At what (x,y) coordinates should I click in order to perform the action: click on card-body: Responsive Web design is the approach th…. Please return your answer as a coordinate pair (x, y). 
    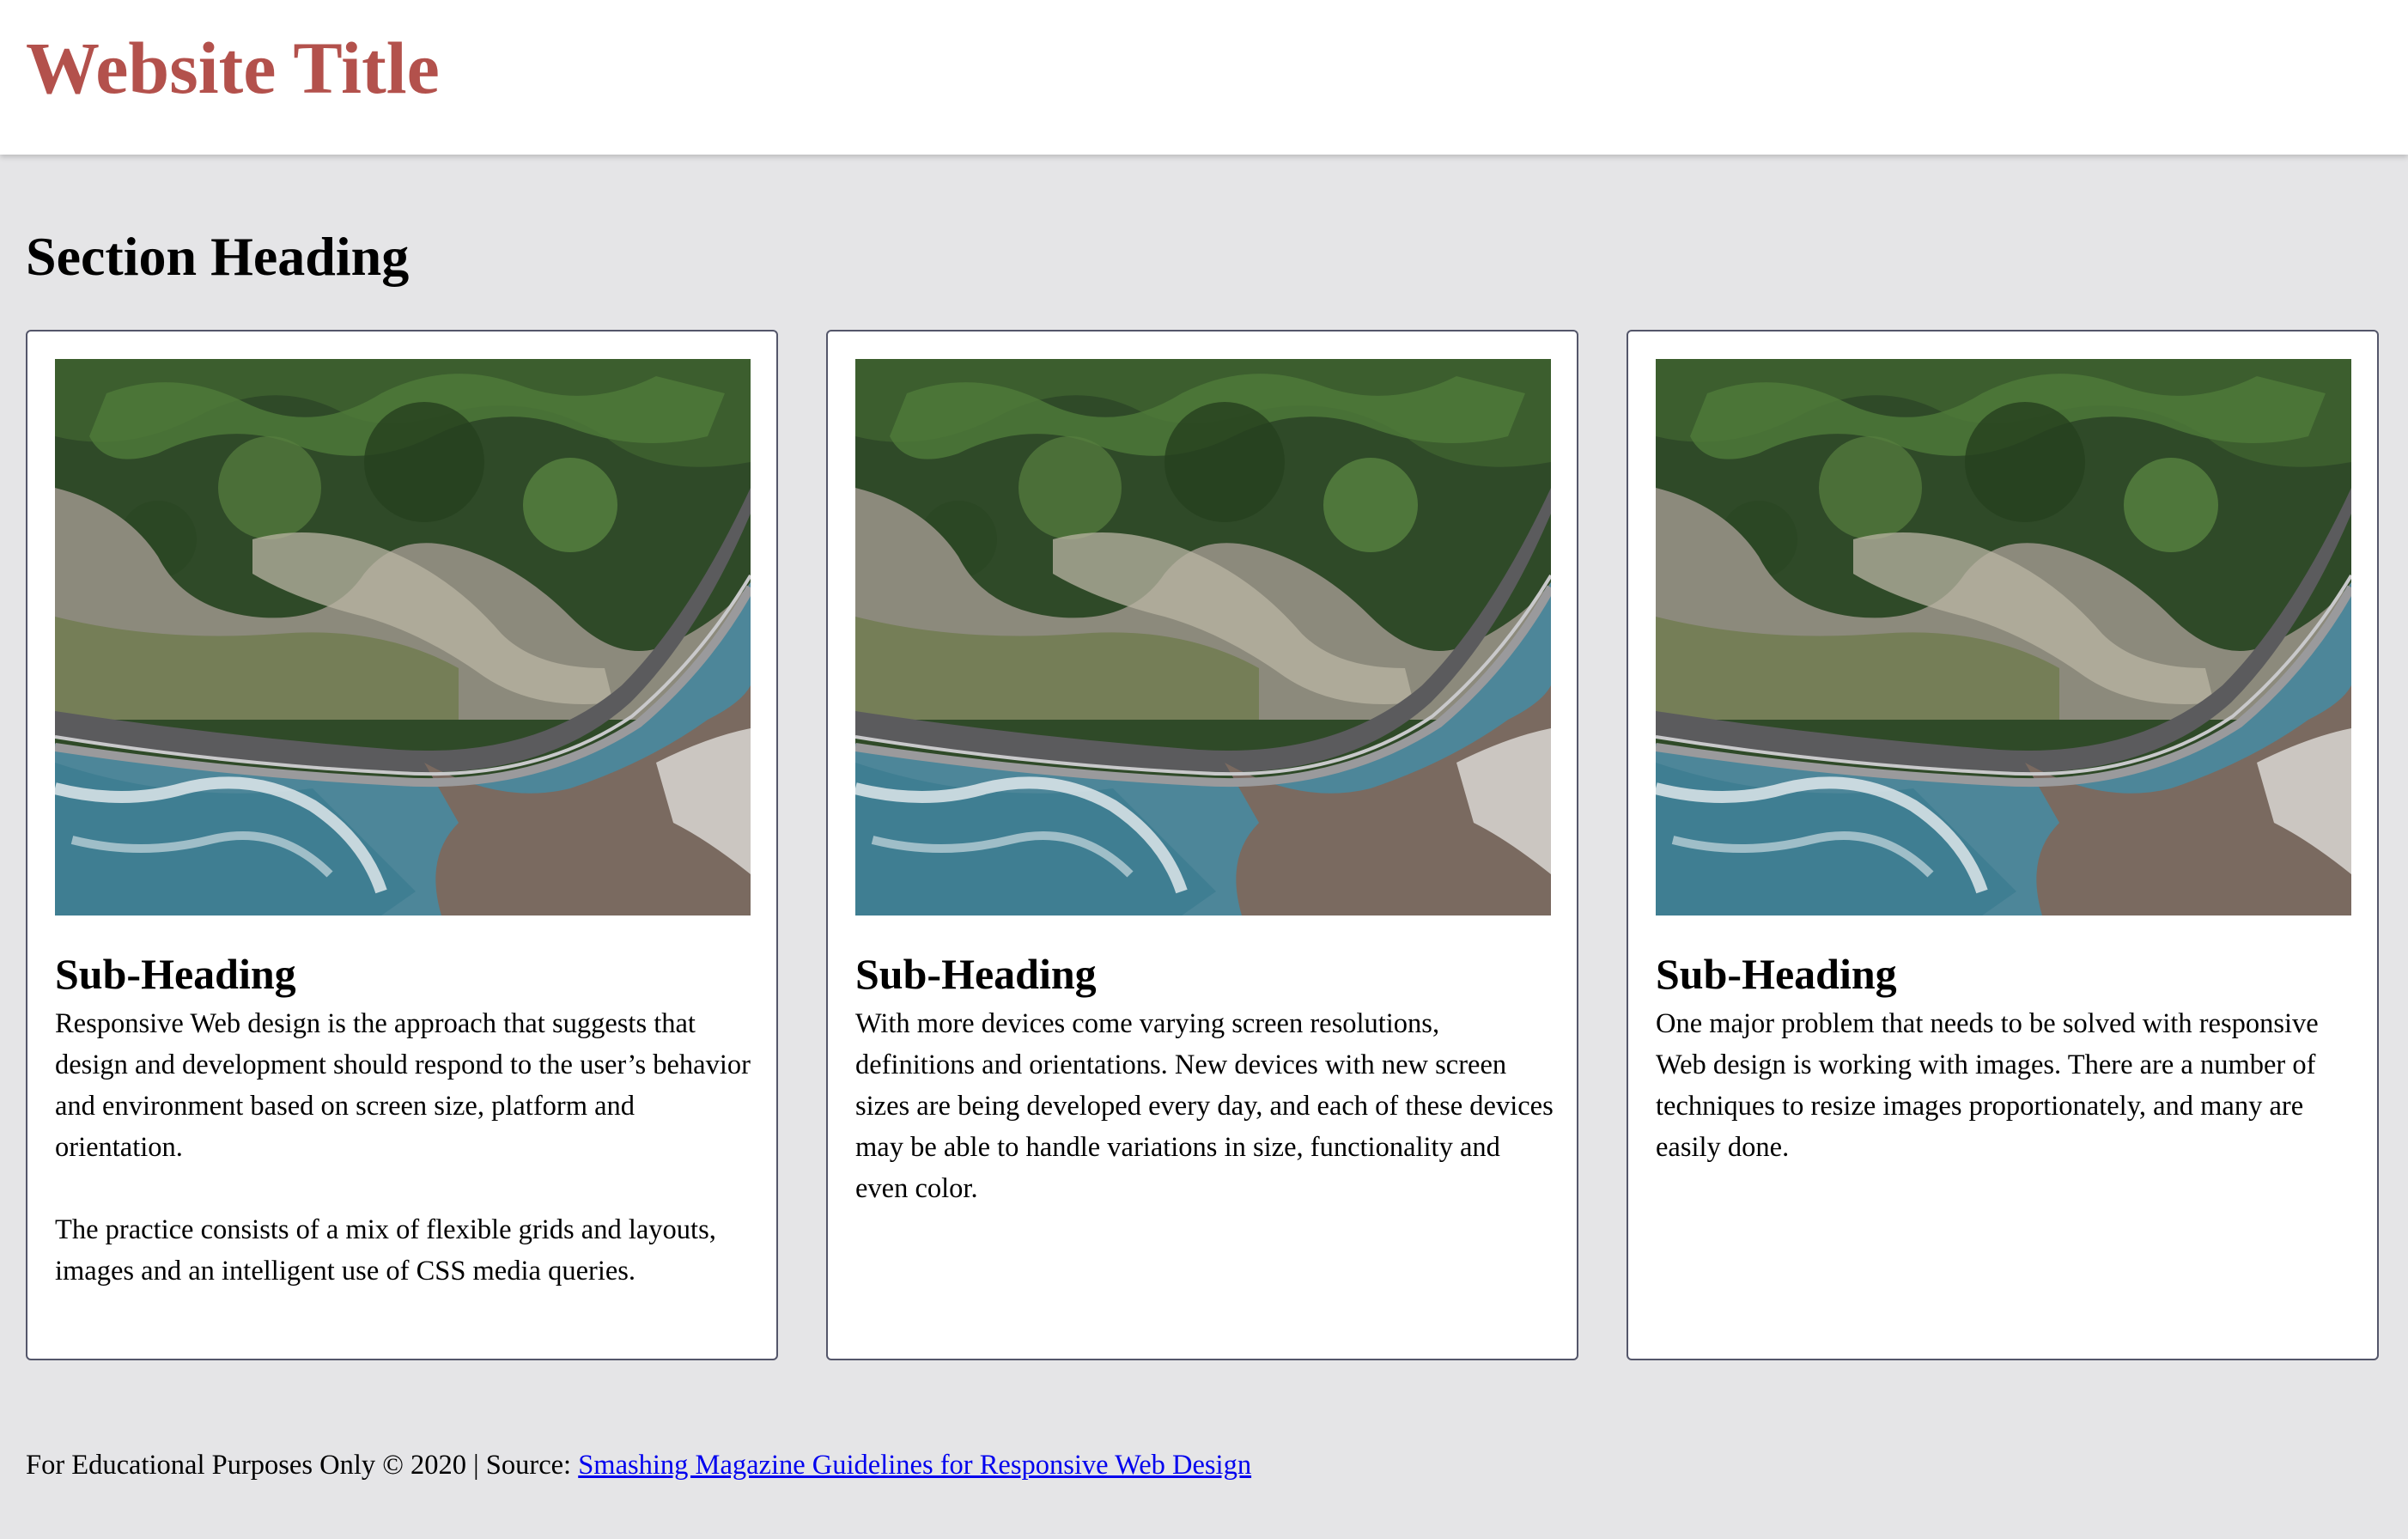
    Looking at the image, I should click on (407, 1168).